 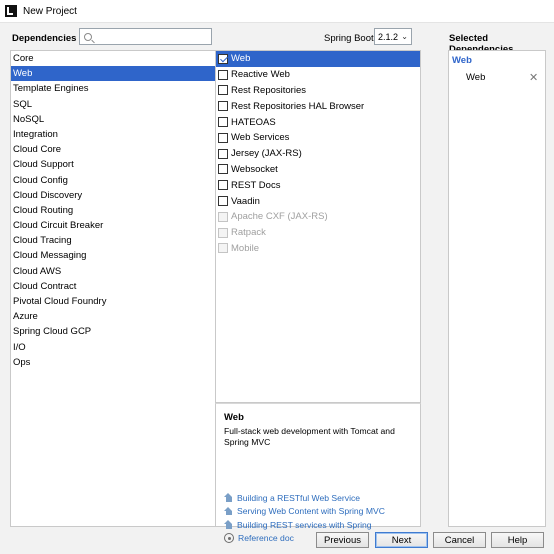 What do you see at coordinates (113, 195) in the screenshot?
I see `category-item: Cloud Discovery` at bounding box center [113, 195].